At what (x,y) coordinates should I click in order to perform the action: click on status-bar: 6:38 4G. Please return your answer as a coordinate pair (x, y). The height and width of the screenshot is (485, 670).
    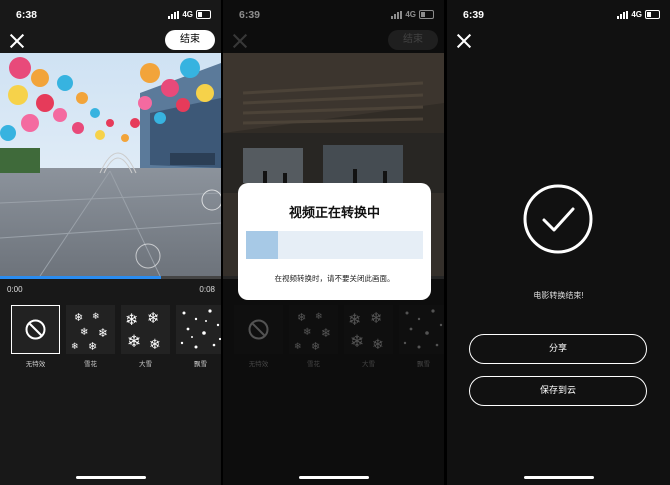
    Looking at the image, I should click on (110, 15).